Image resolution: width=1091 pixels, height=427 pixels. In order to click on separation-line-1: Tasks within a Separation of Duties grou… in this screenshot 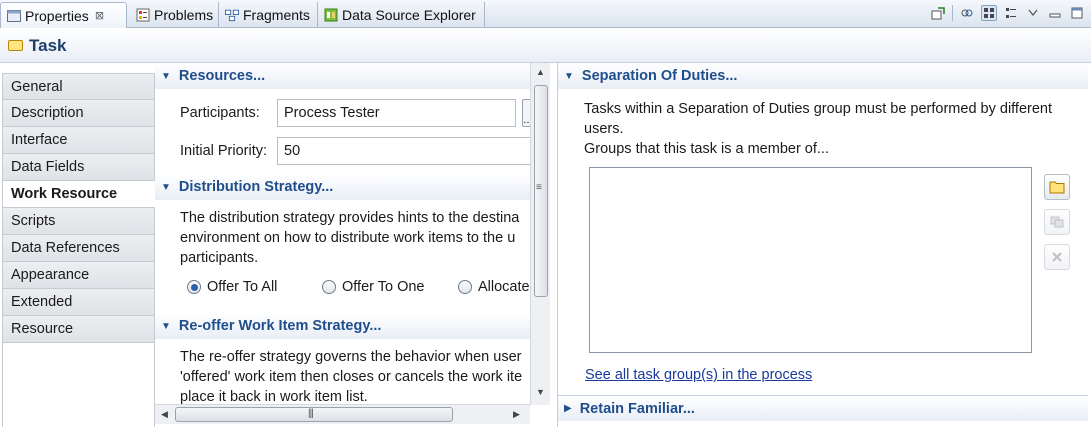, I will do `click(818, 109)`.